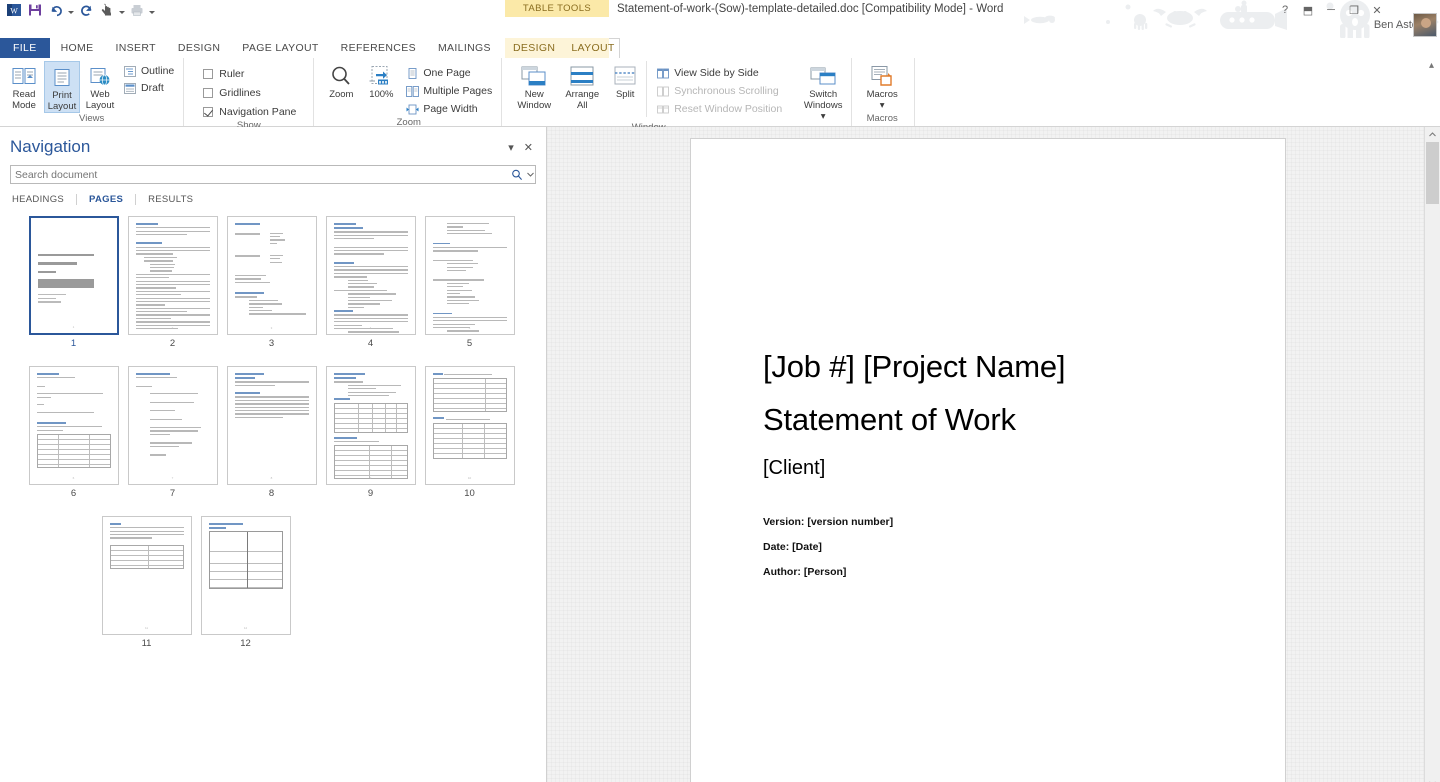 This screenshot has width=1440, height=782. Describe the element at coordinates (1431, 65) in the screenshot. I see `collapse-ribbon-button: ▴` at that location.